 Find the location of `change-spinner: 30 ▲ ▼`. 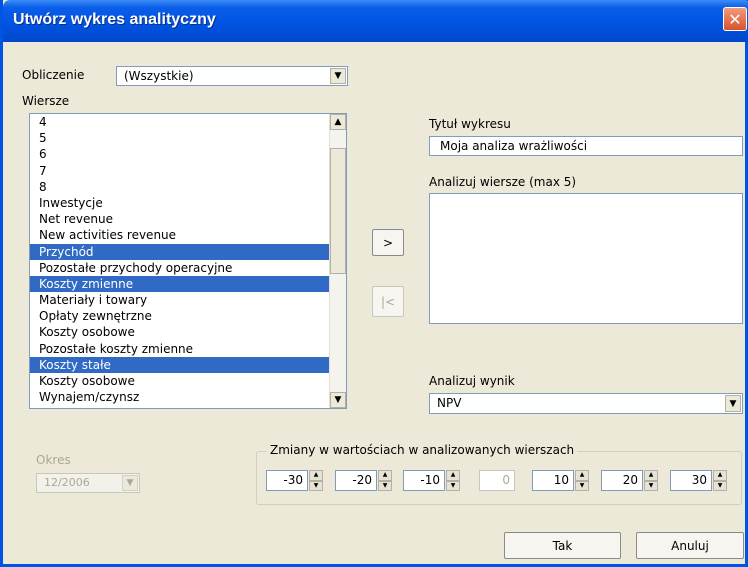

change-spinner: 30 ▲ ▼ is located at coordinates (698, 480).